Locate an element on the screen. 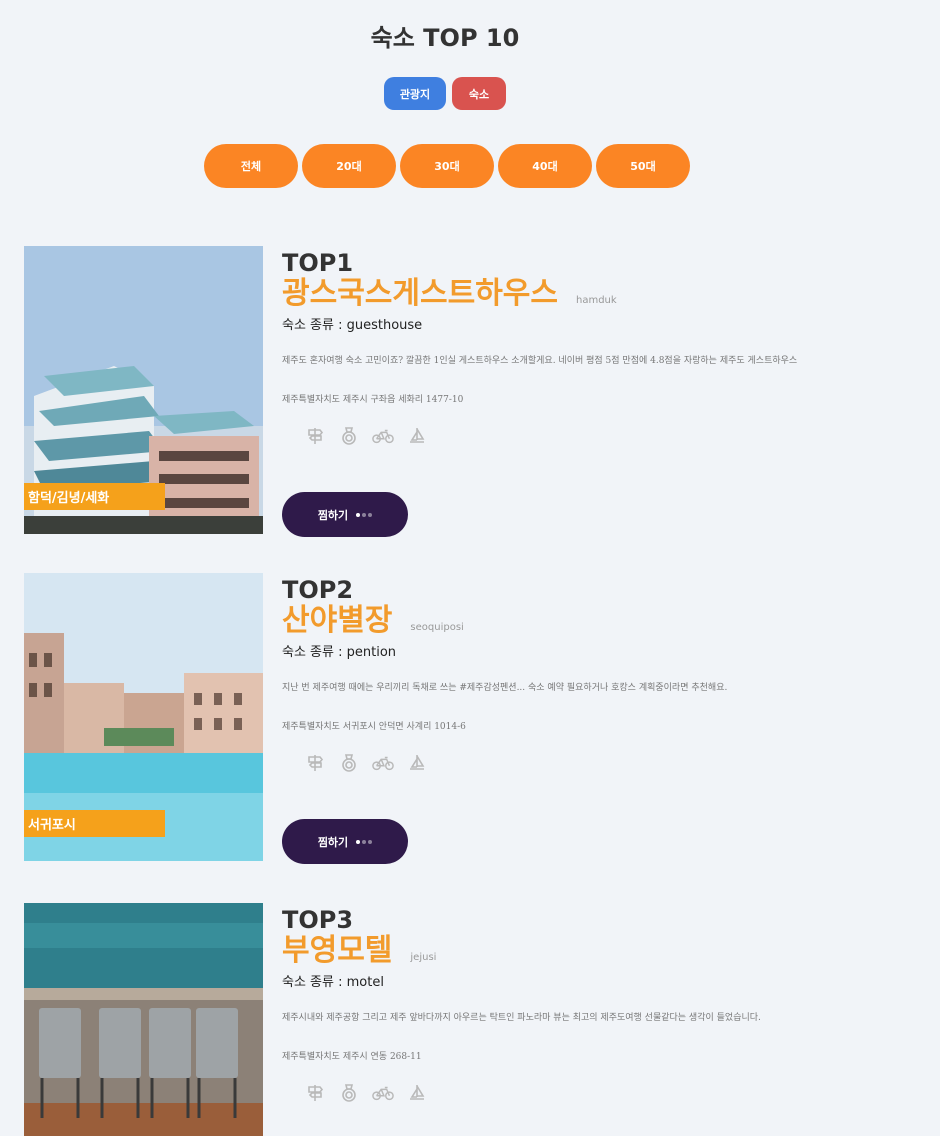 Image resolution: width=940 pixels, height=1136 pixels. age-filter-tabs: 전체 20대 30대 40대 50대 is located at coordinates (447, 166).